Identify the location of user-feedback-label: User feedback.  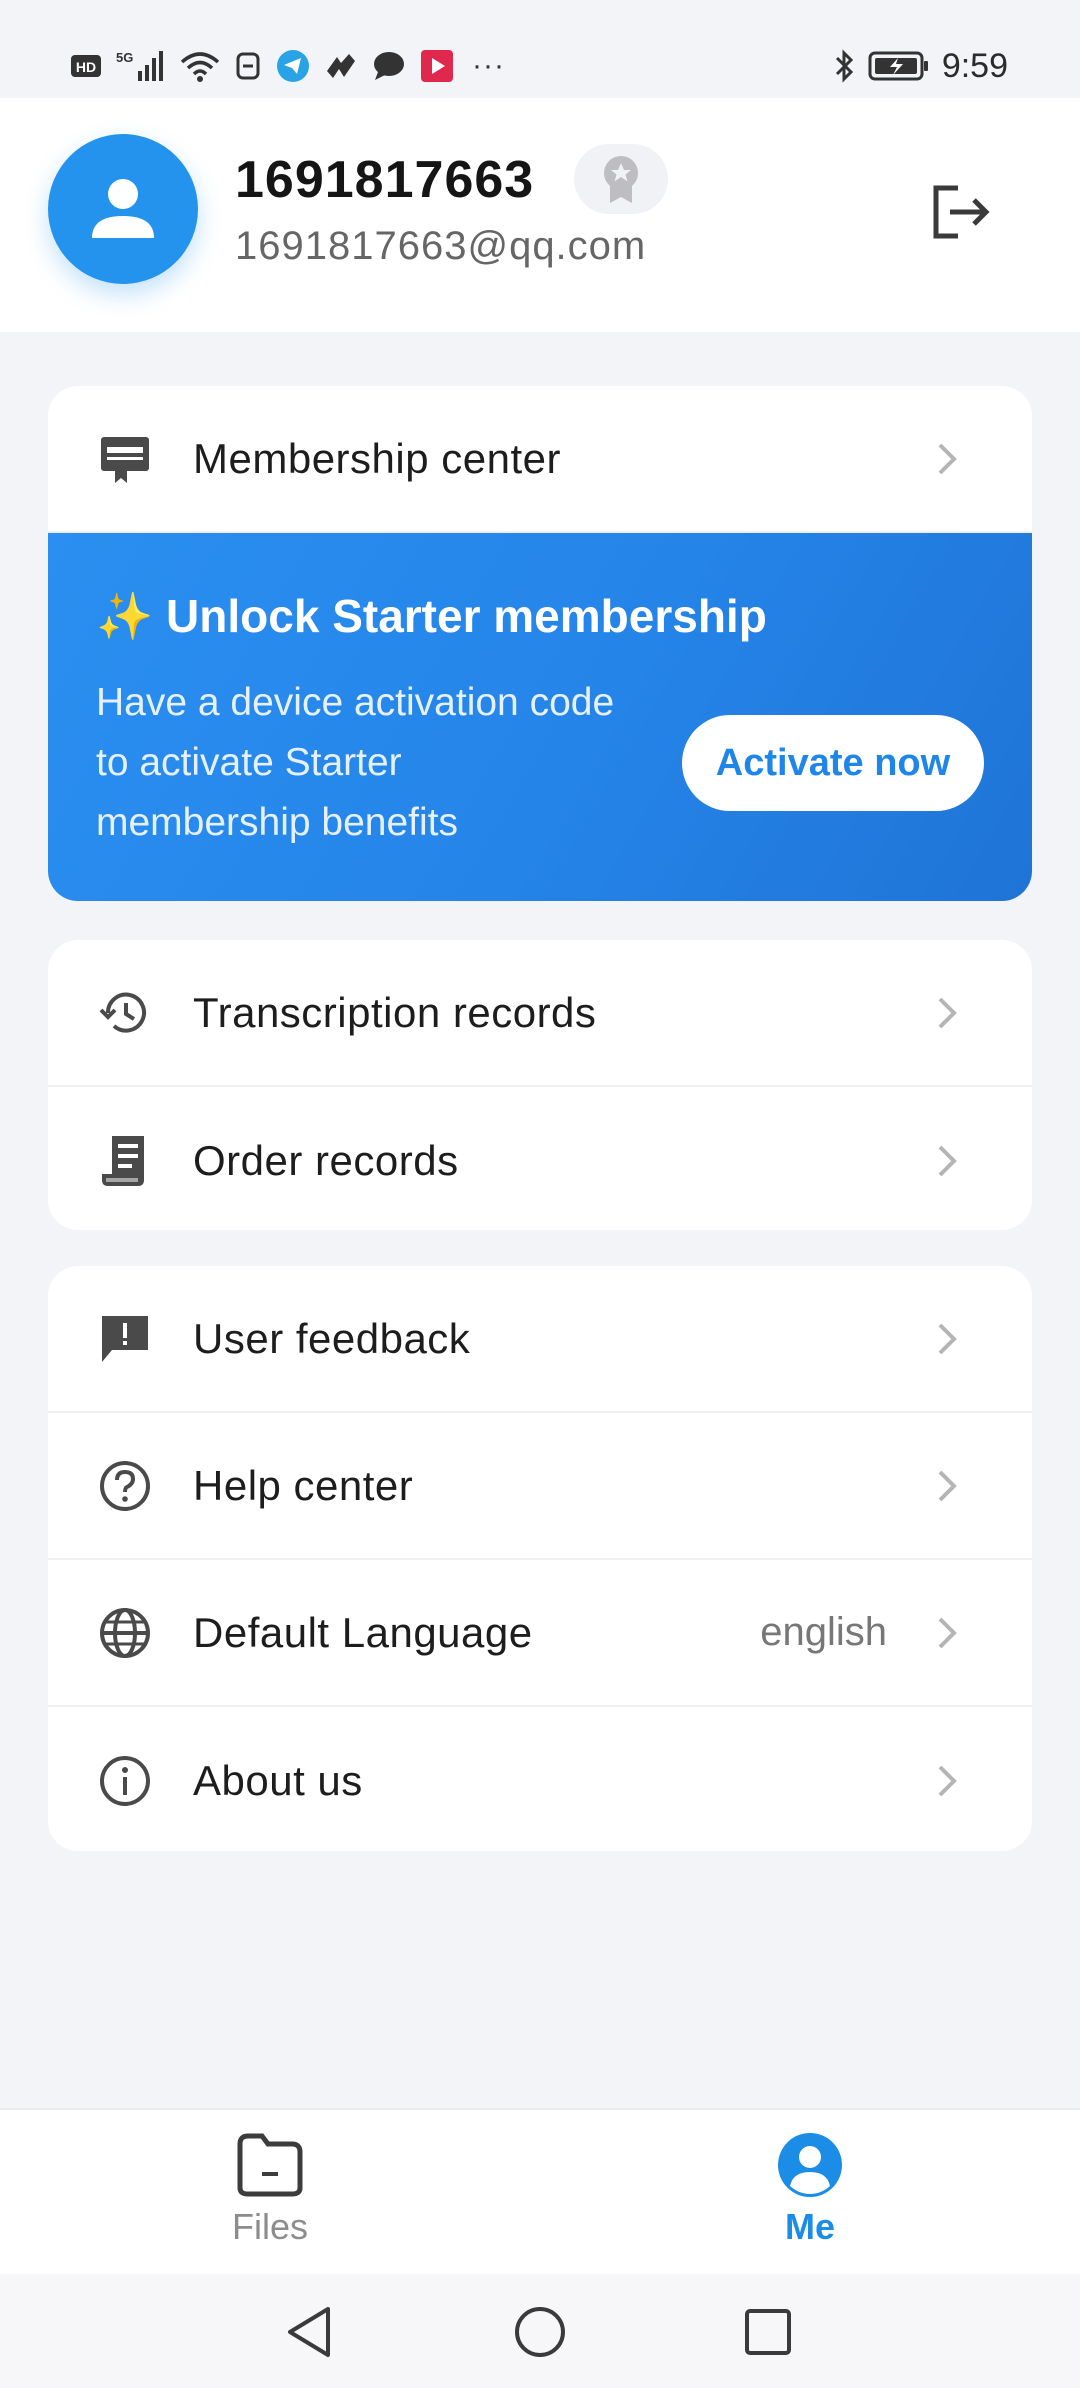
(332, 1338).